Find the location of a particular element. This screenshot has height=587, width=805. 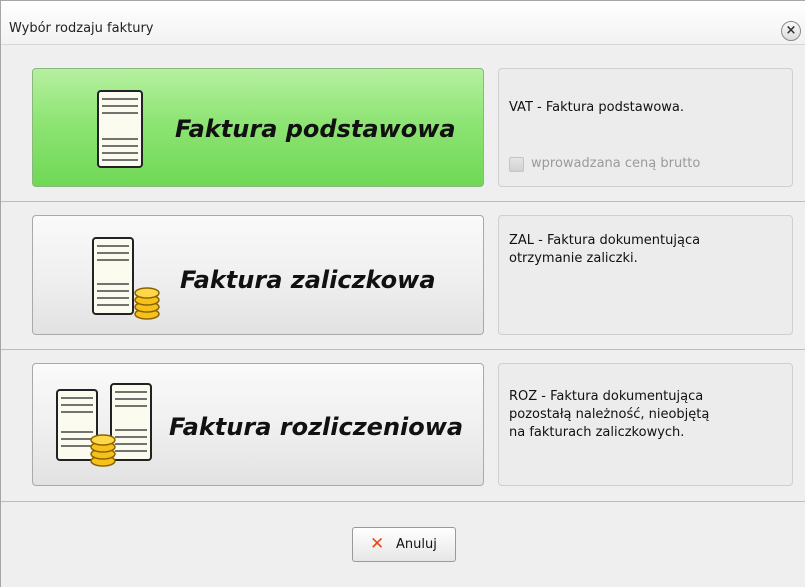

description-line: VAT - Faktura podstawowa. is located at coordinates (597, 107).